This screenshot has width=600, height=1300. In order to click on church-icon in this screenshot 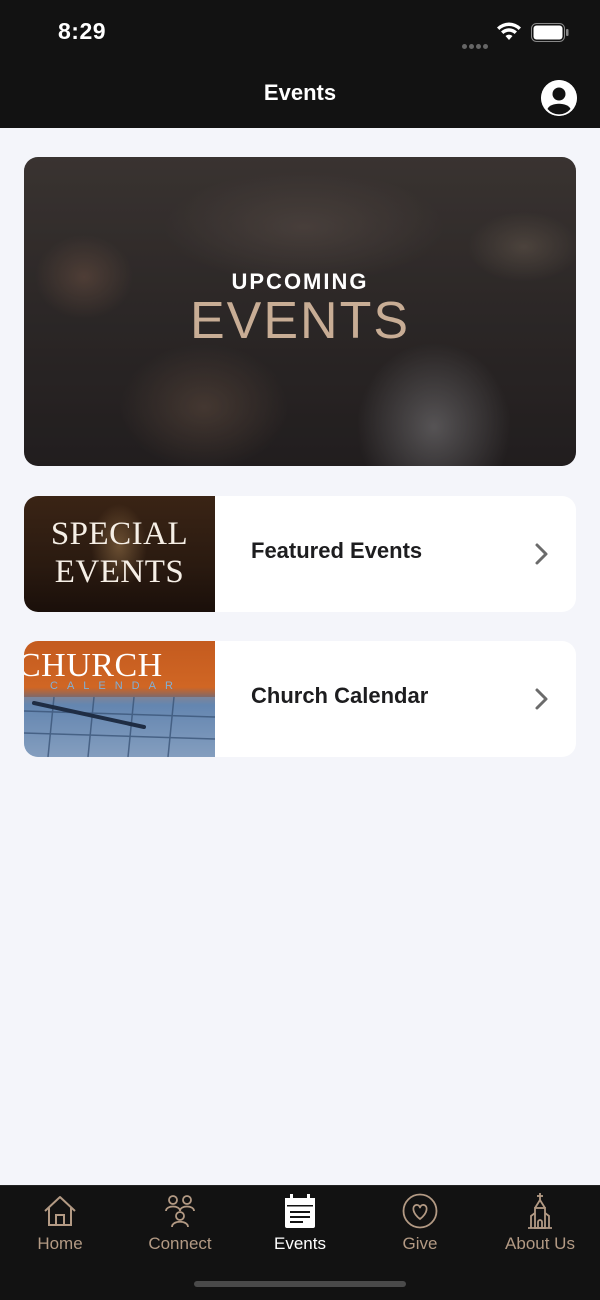, I will do `click(540, 1211)`.